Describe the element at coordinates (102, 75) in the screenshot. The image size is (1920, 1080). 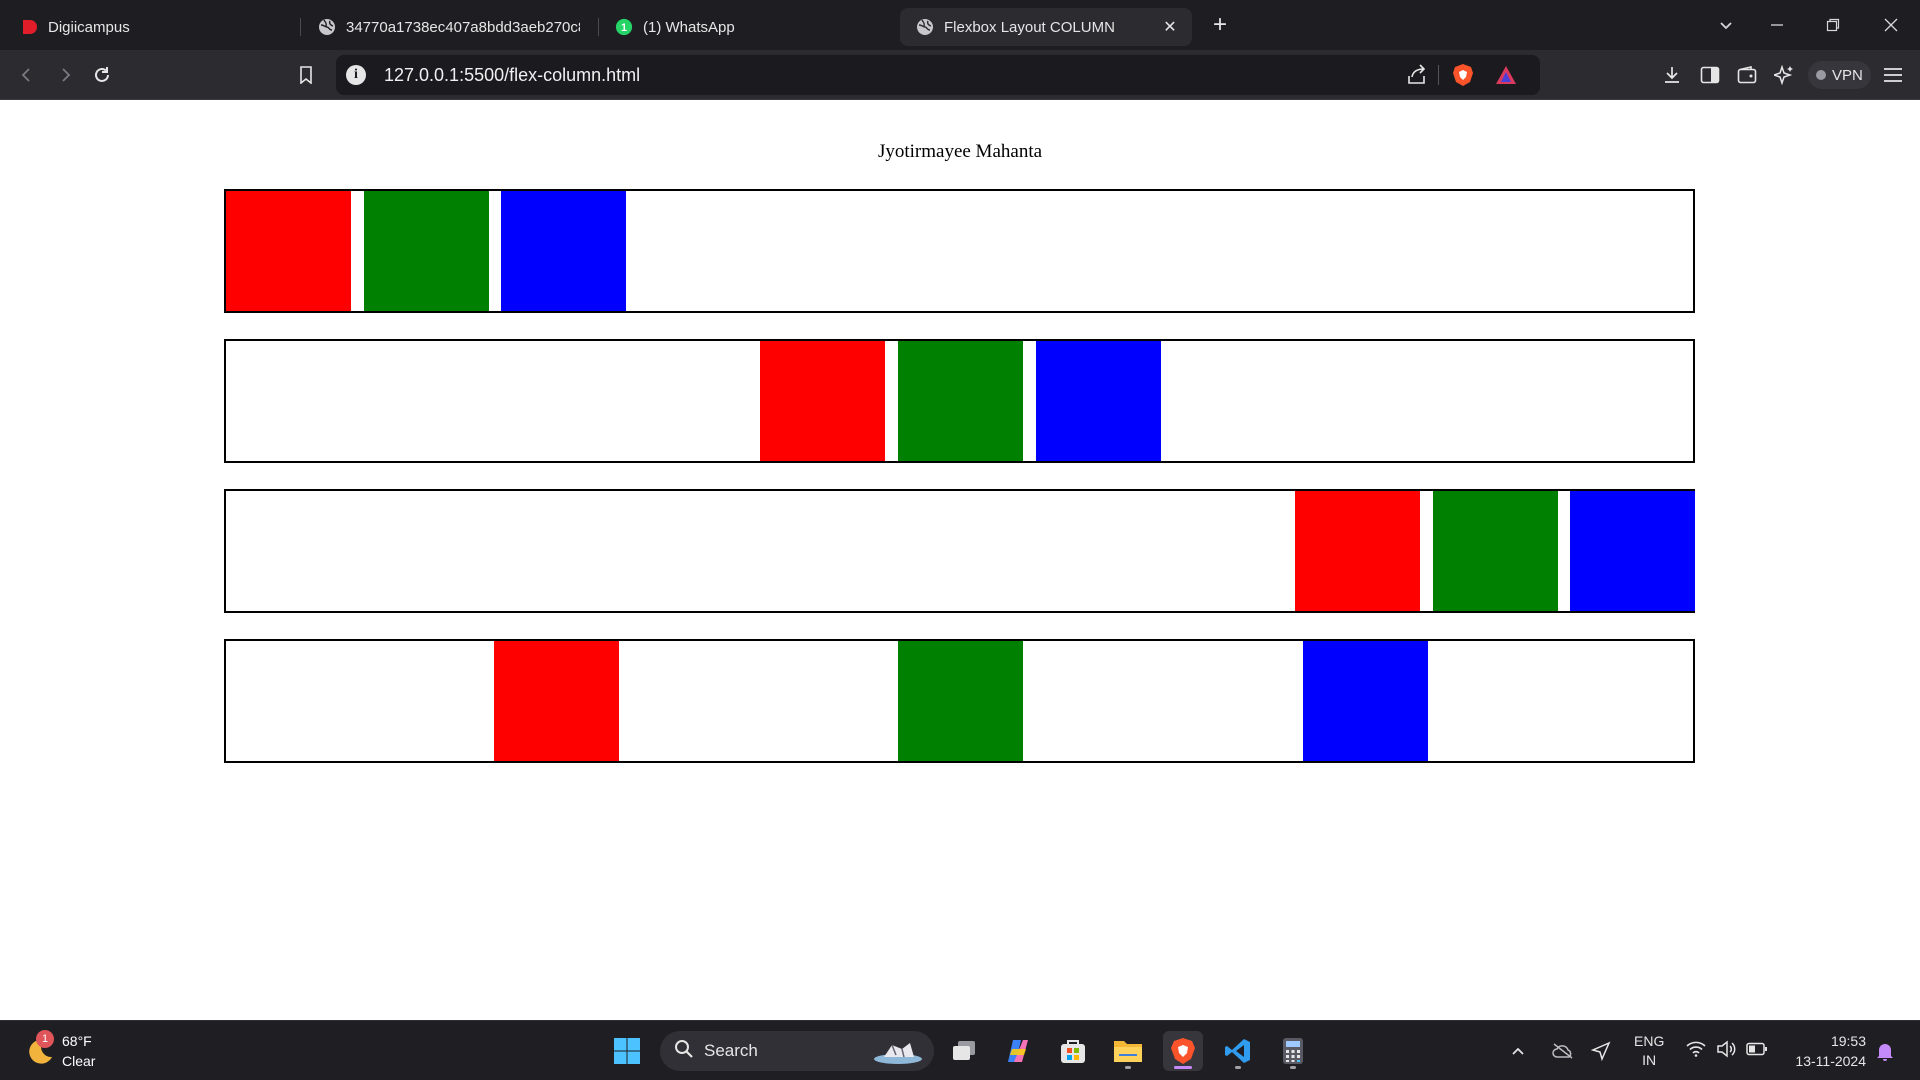
I see `reload-icon` at that location.